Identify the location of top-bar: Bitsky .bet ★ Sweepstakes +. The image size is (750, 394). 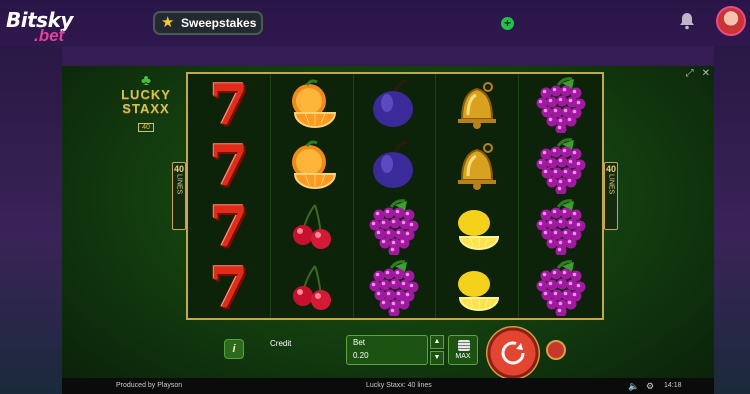
(375, 23).